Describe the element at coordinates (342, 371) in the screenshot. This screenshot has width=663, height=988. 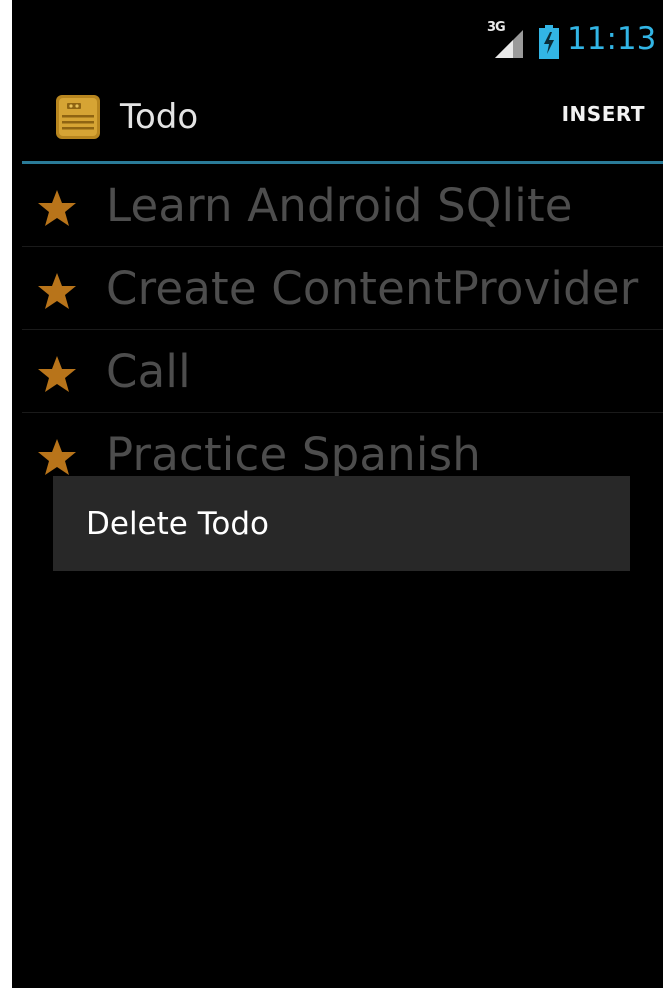
I see `list-item: Call` at that location.